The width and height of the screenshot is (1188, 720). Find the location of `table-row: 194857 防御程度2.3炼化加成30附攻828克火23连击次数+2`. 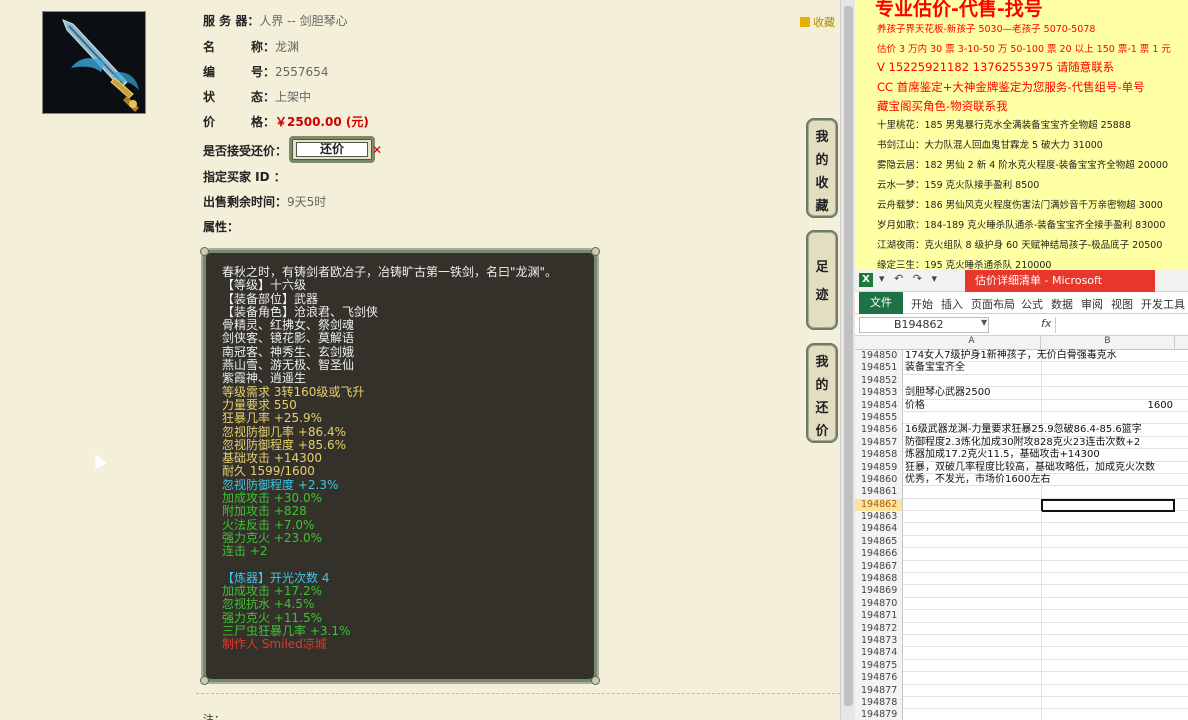

table-row: 194857 防御程度2.3炼化加成30附攻828克火23连击次数+2 is located at coordinates (1021, 443).